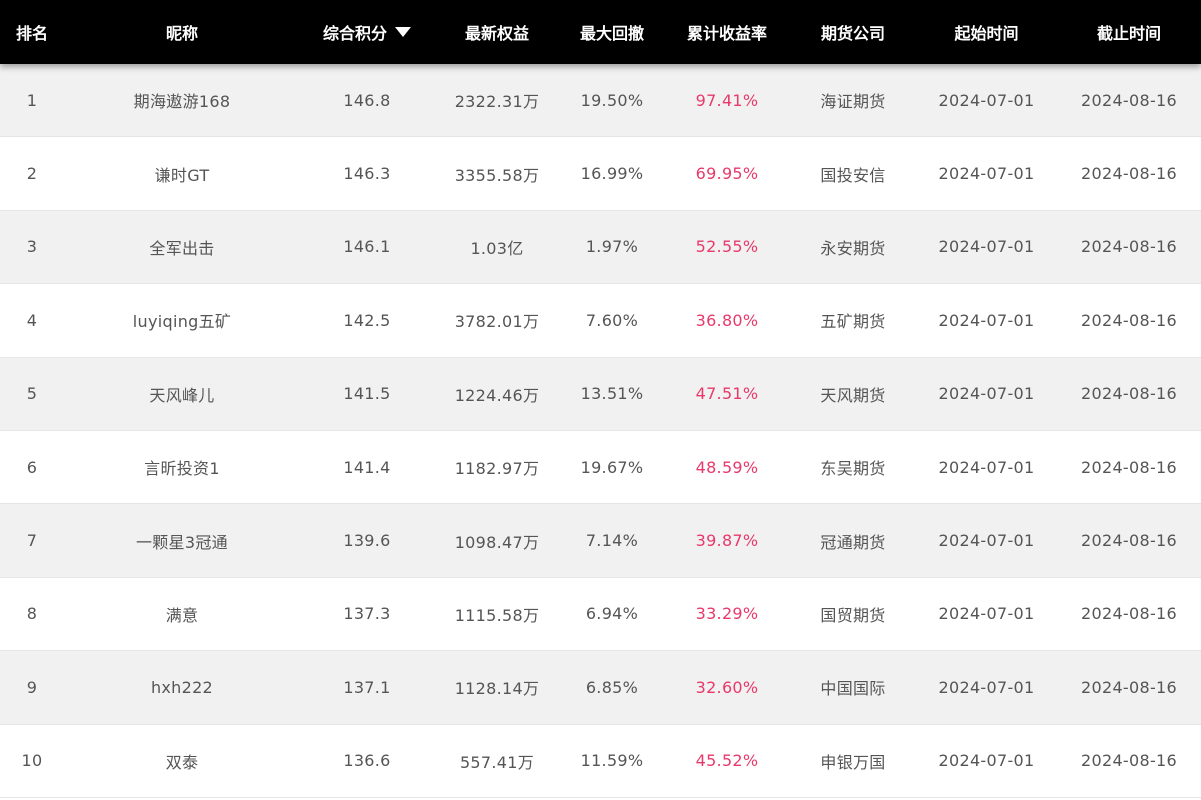 This screenshot has height=800, width=1201. Describe the element at coordinates (182, 761) in the screenshot. I see `nickname-cell: 双泰` at that location.